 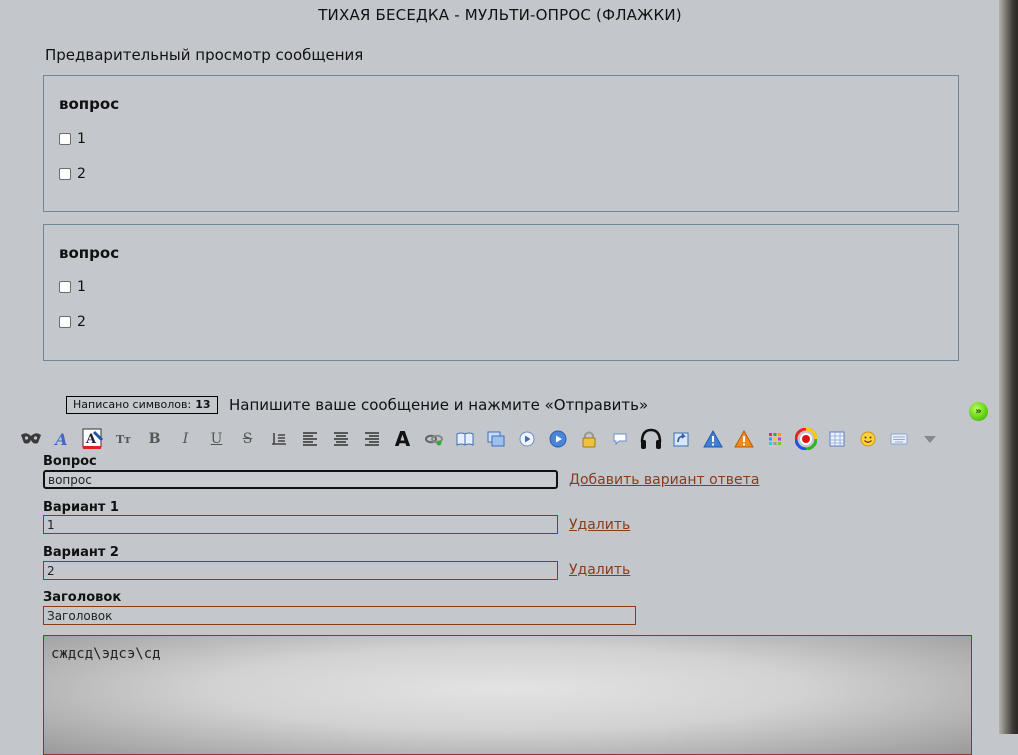 What do you see at coordinates (619, 439) in the screenshot?
I see `speech-bubble-icon` at bounding box center [619, 439].